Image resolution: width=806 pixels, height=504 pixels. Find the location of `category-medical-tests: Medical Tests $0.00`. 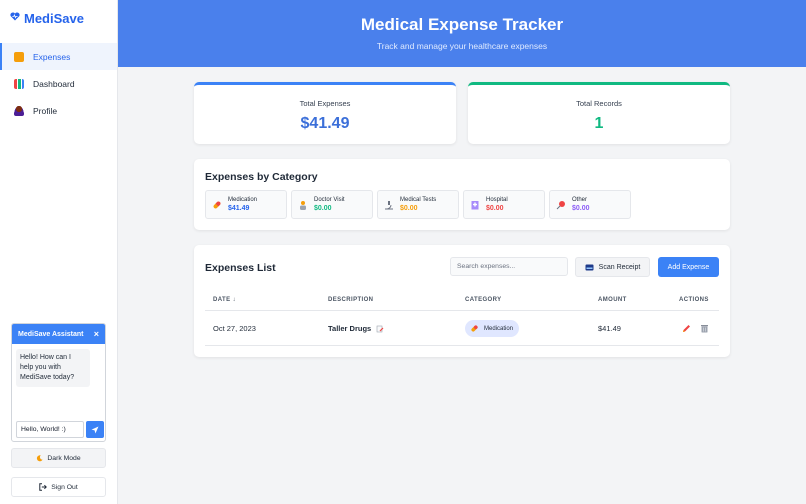

category-medical-tests: Medical Tests $0.00 is located at coordinates (418, 204).